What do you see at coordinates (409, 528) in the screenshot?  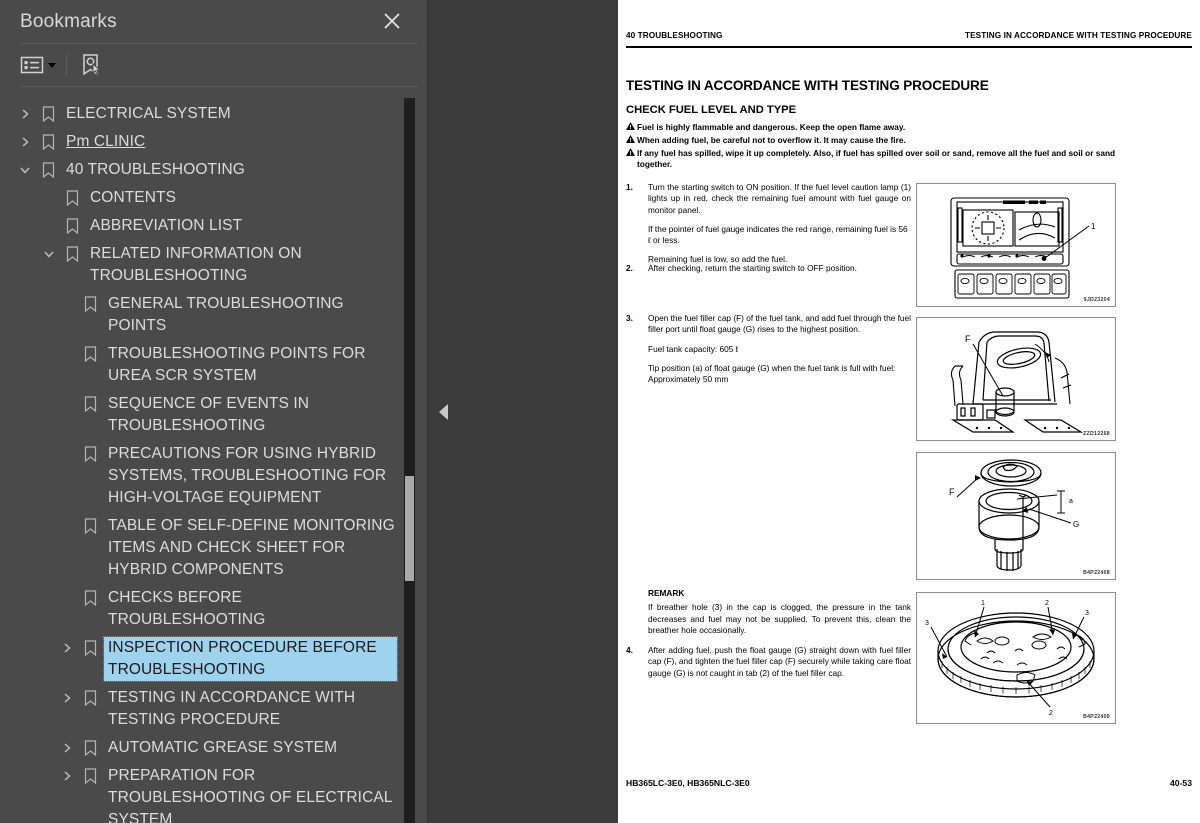 I see `scrollbar-thumb` at bounding box center [409, 528].